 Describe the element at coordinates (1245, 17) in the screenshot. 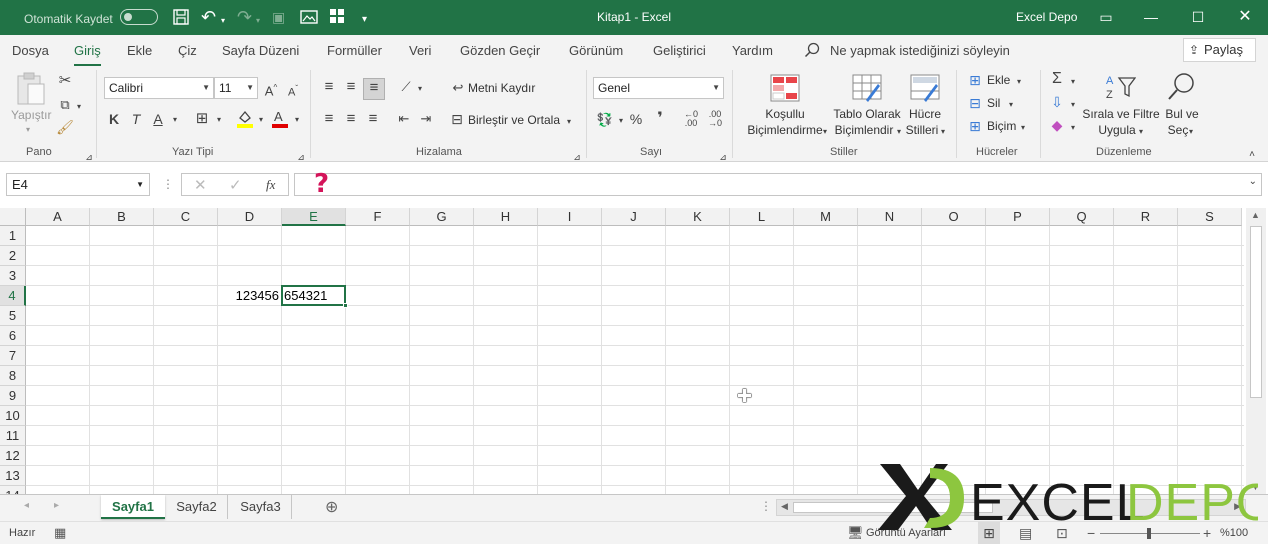

I see `close-icon: ✕` at that location.